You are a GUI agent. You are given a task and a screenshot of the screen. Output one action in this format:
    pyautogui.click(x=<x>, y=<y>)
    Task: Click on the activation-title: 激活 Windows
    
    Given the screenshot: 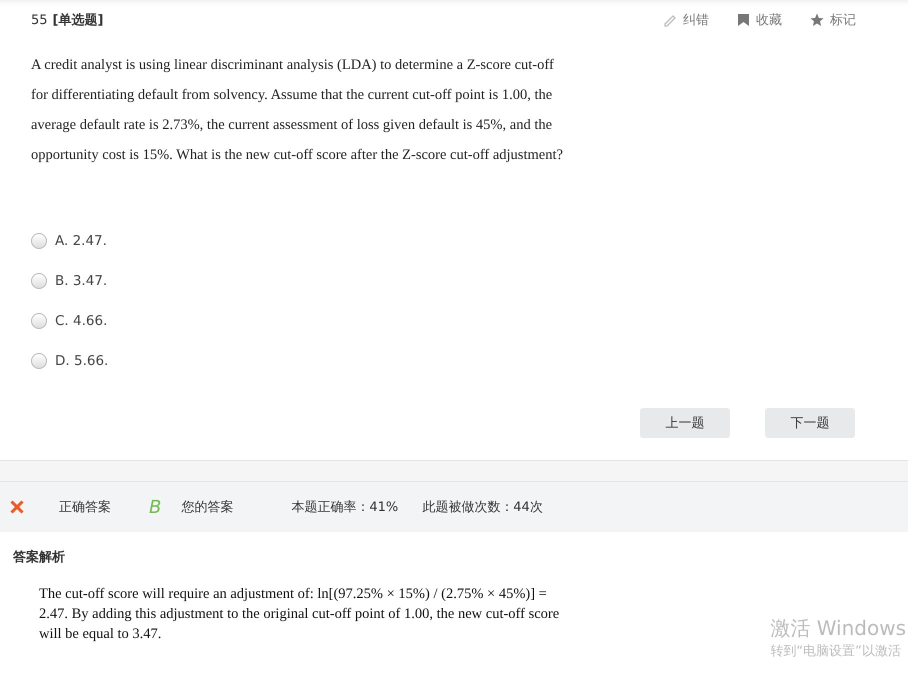 What is the action you would take?
    pyautogui.click(x=838, y=628)
    